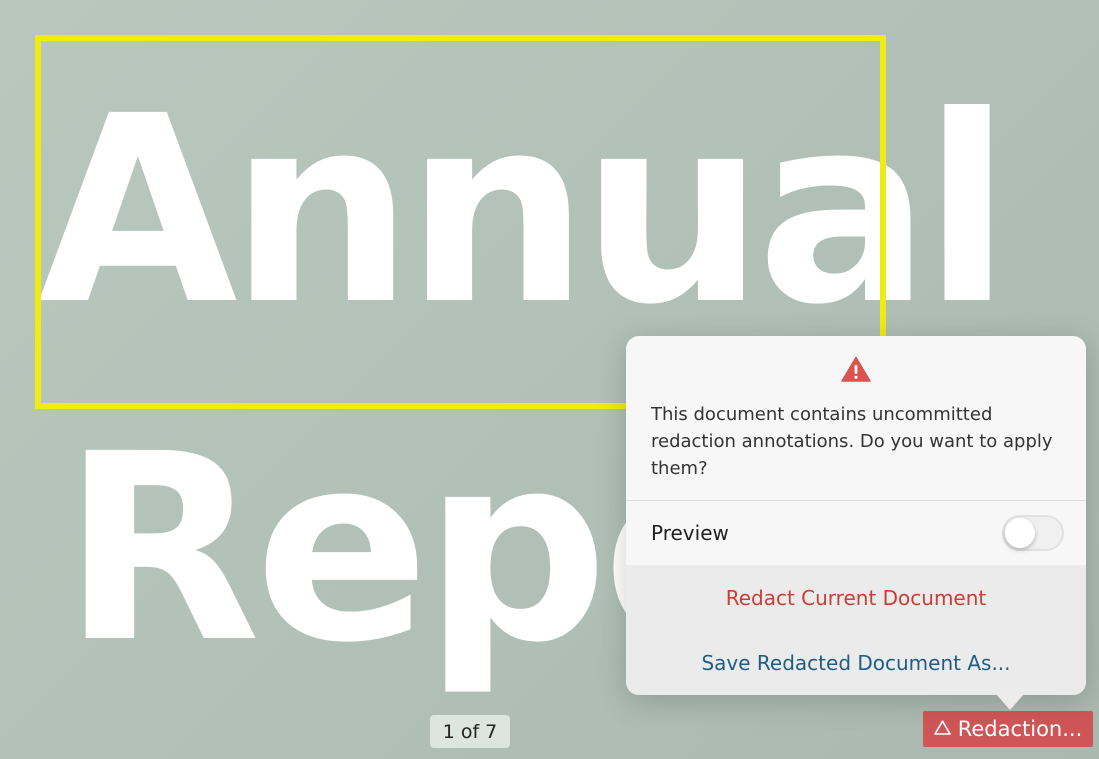  What do you see at coordinates (942, 729) in the screenshot?
I see `warning-triangle-outline-icon` at bounding box center [942, 729].